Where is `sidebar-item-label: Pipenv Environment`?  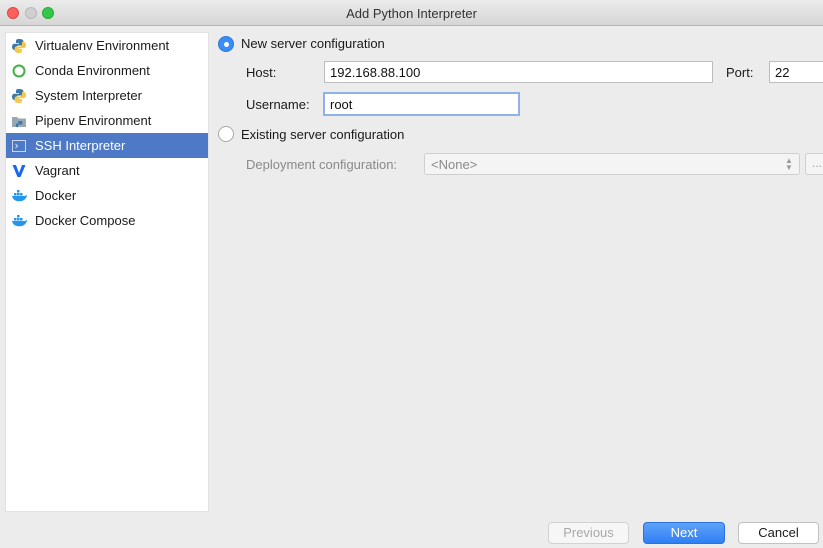
sidebar-item-label: Pipenv Environment is located at coordinates (93, 120).